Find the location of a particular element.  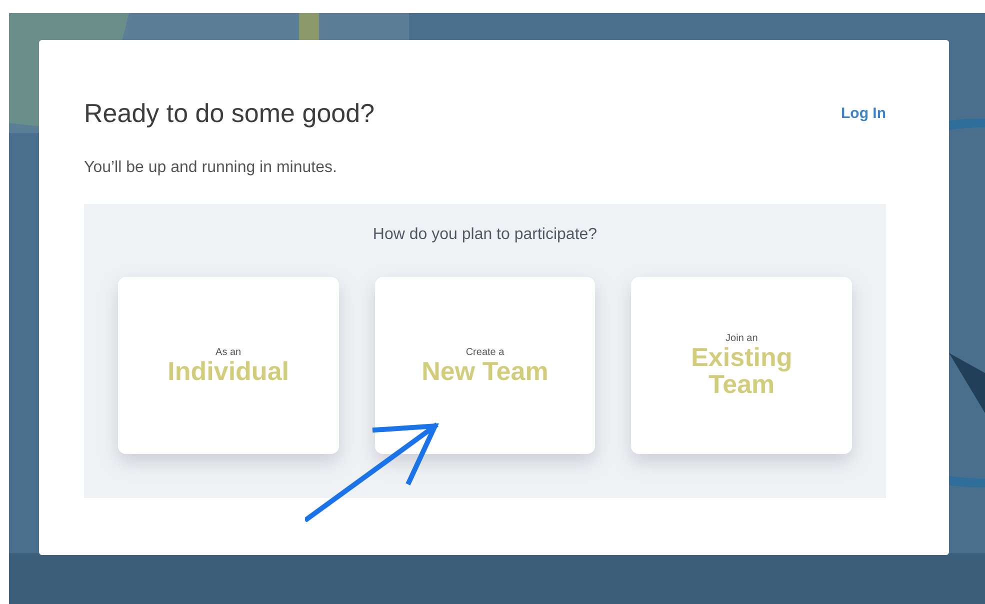

option-card: As an Individual is located at coordinates (228, 365).